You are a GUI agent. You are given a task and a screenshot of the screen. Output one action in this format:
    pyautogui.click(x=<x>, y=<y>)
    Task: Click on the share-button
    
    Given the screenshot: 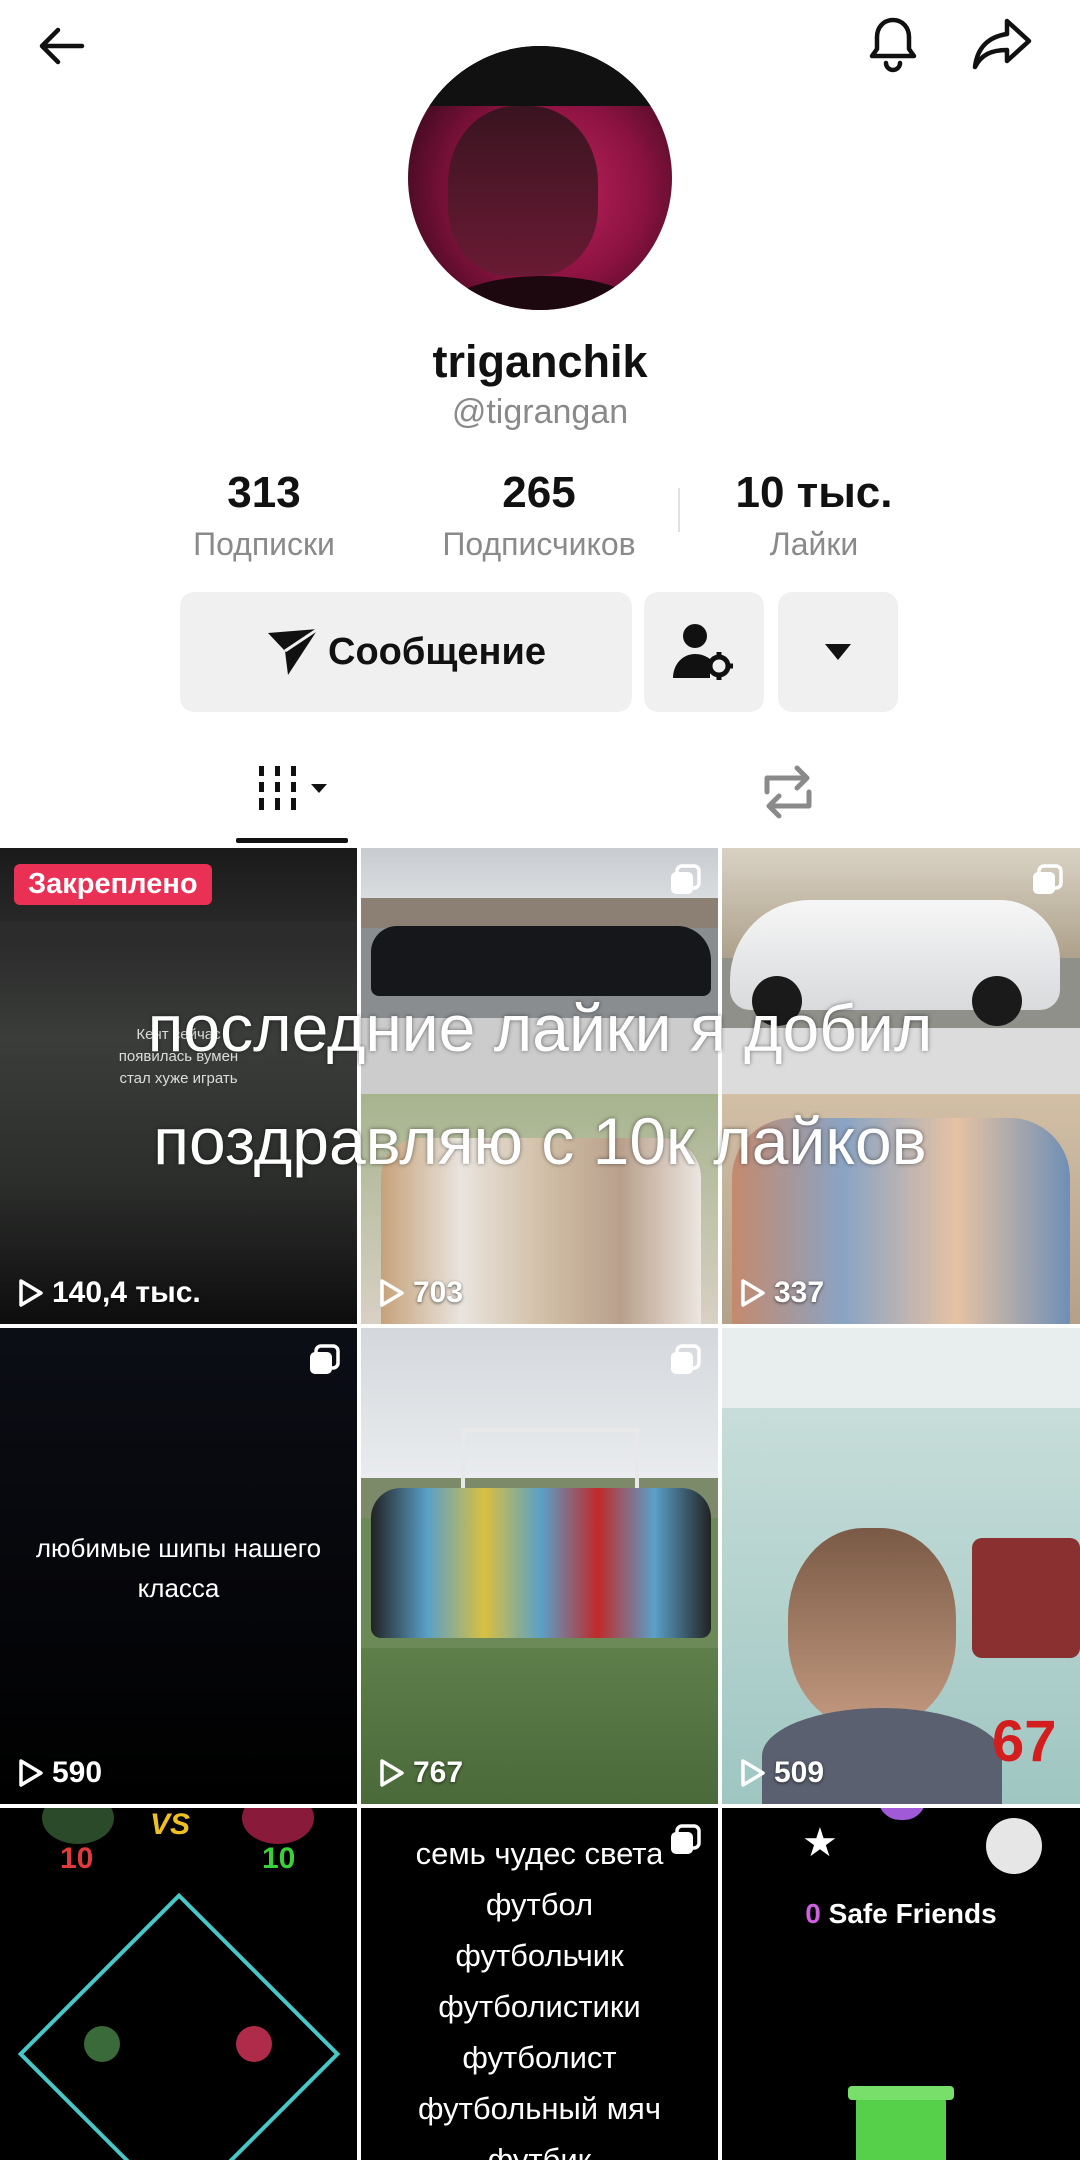 What is the action you would take?
    pyautogui.click(x=1002, y=43)
    